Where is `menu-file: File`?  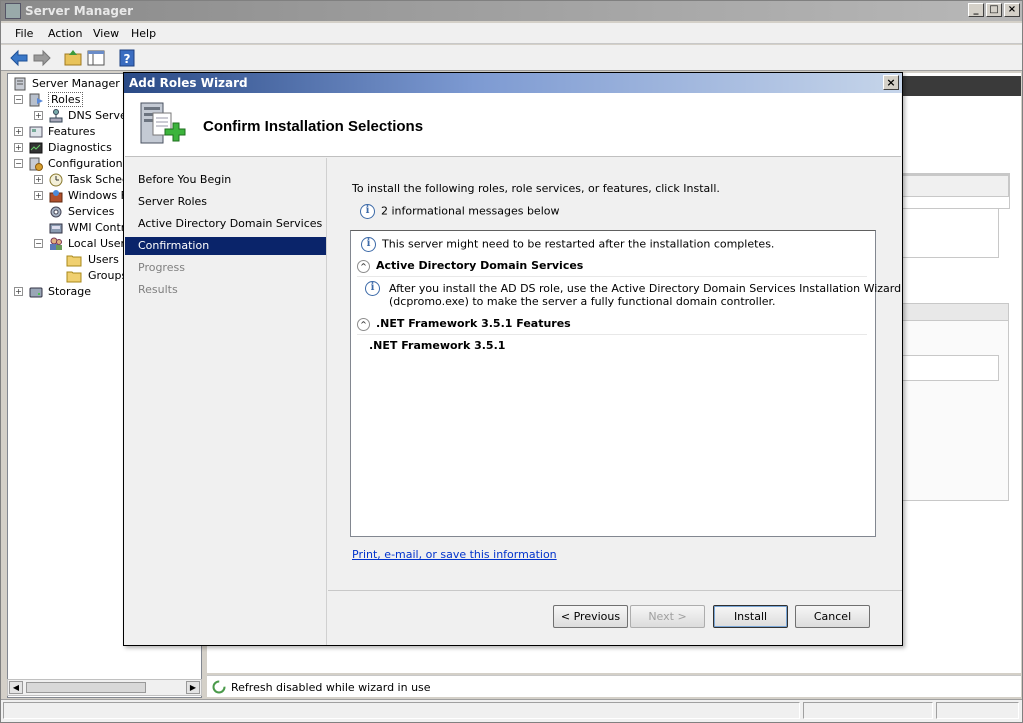
menu-file: File is located at coordinates (24, 33).